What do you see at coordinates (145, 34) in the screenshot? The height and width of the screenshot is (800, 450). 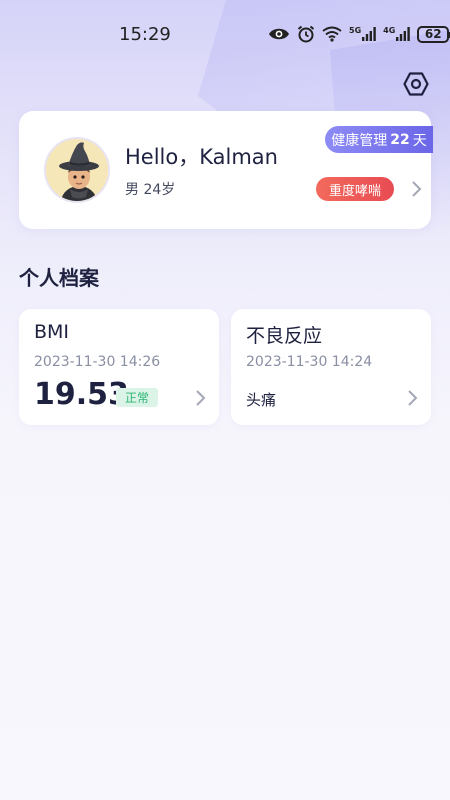 I see `status-time: 15:29` at bounding box center [145, 34].